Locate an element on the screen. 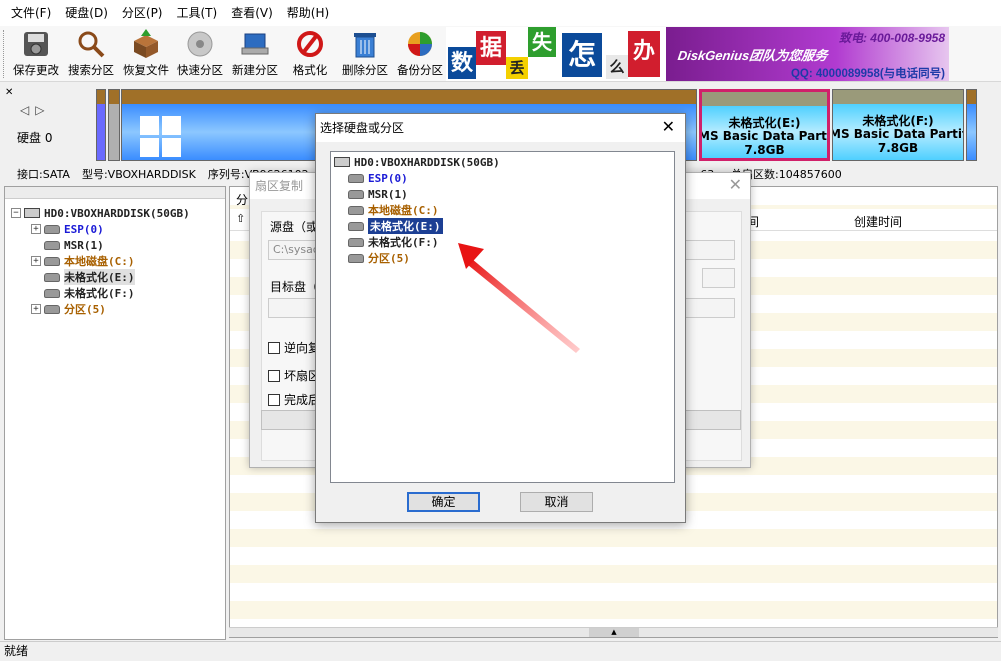  tree-item-e: 未格式化(E:) is located at coordinates (100, 277).